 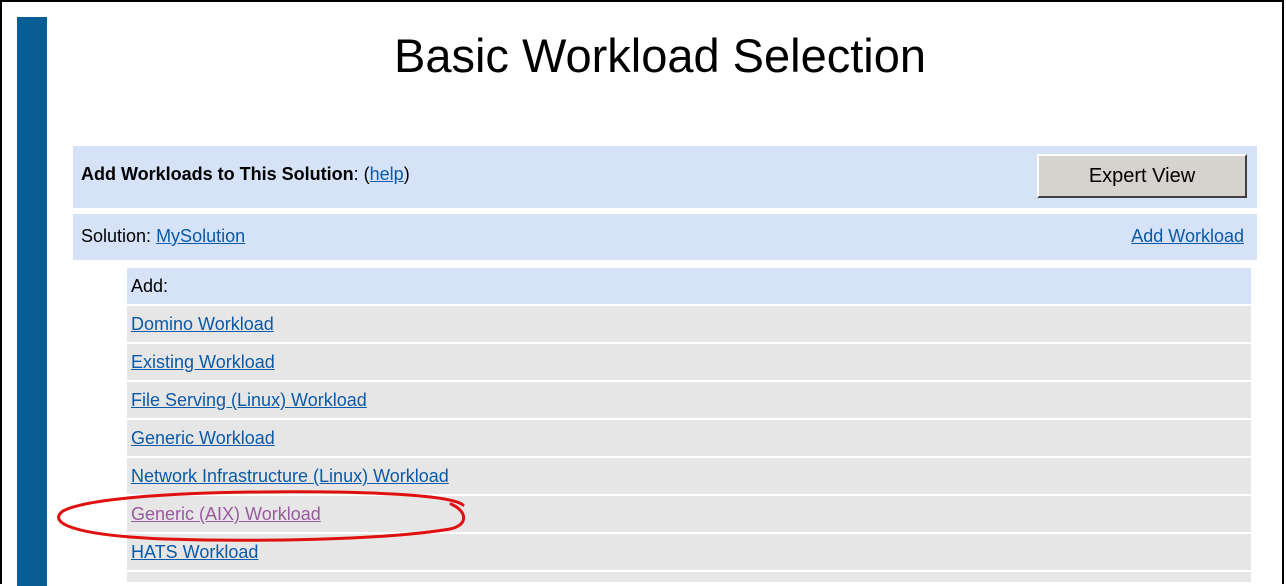 What do you see at coordinates (689, 514) in the screenshot?
I see `list-item: Generic (AIX) Workload` at bounding box center [689, 514].